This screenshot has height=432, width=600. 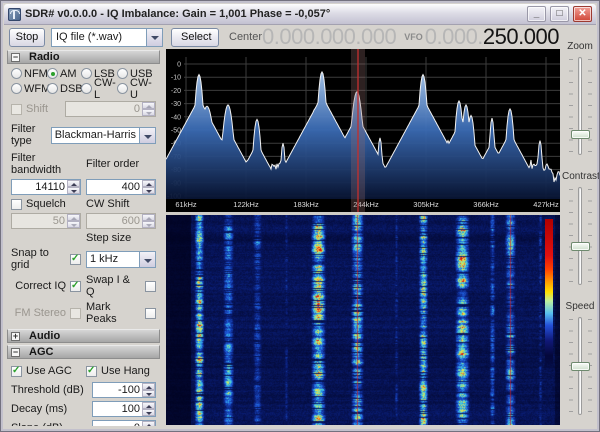 I want to click on agc-slope-input: 0, so click(x=124, y=423).